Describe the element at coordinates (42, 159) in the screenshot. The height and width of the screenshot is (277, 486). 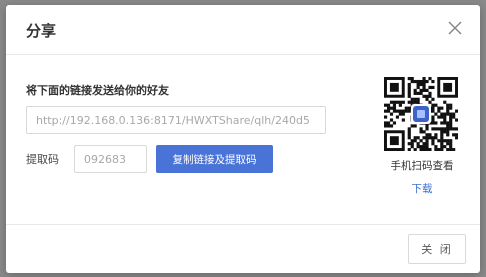
I see `extraction-code-label: 提取码` at that location.